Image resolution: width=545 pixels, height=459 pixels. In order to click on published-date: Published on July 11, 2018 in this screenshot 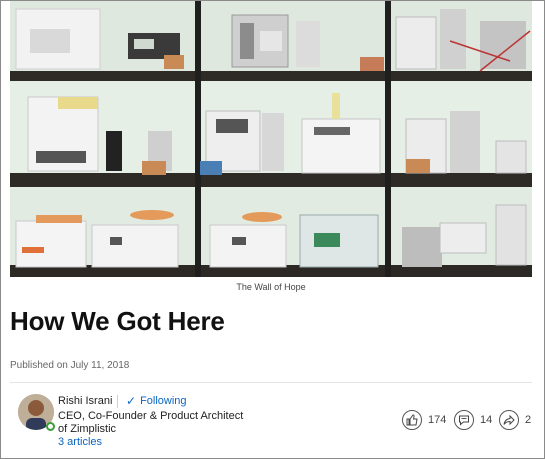, I will do `click(70, 365)`.